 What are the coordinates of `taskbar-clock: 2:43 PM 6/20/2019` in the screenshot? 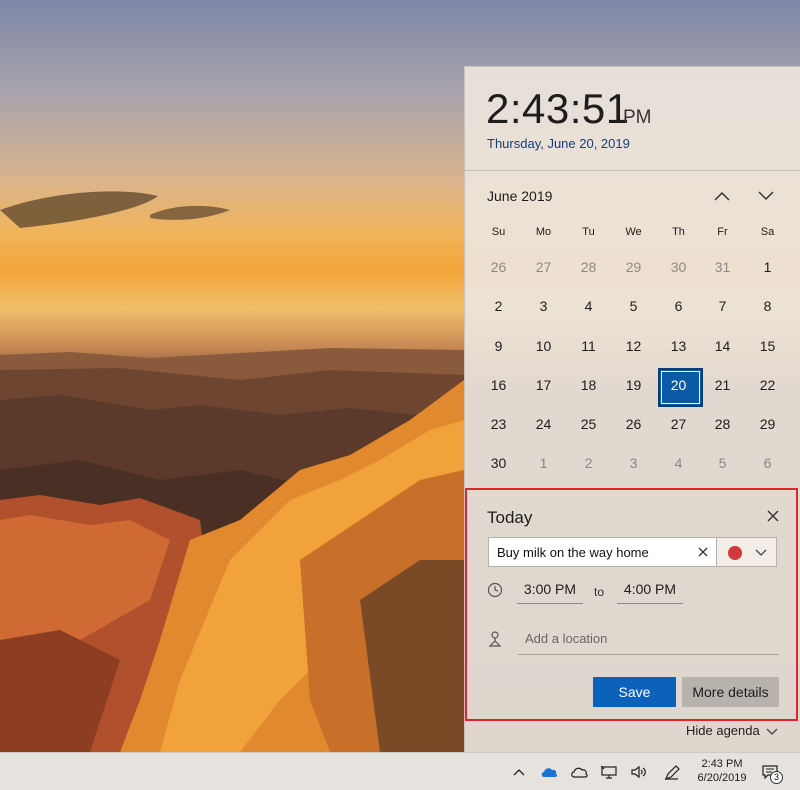 It's located at (722, 771).